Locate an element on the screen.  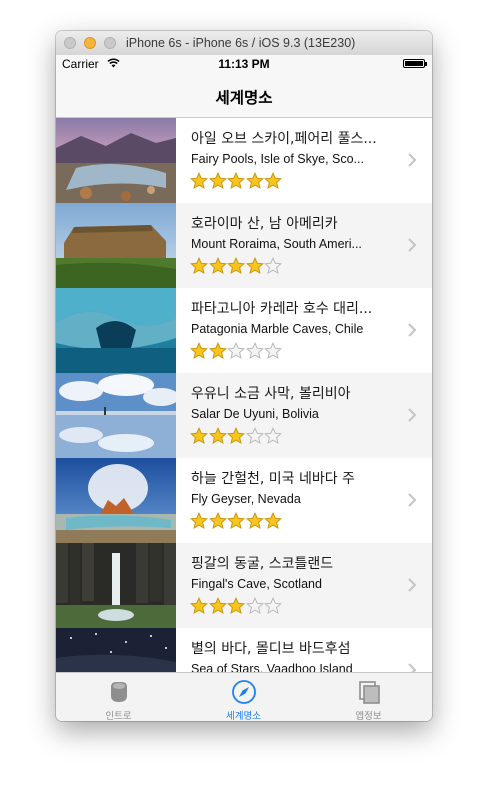
intro-icon is located at coordinates (119, 692).